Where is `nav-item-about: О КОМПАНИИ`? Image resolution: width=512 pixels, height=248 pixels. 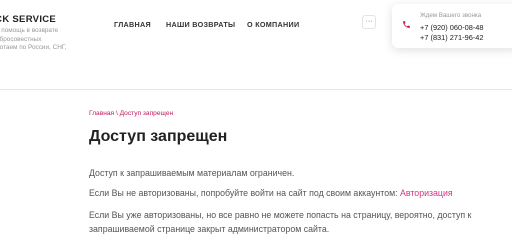
nav-item-about: О КОМПАНИИ is located at coordinates (273, 24).